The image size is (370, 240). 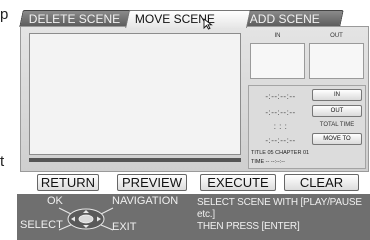 I want to click on total-timecode: :, so click(x=280, y=126).